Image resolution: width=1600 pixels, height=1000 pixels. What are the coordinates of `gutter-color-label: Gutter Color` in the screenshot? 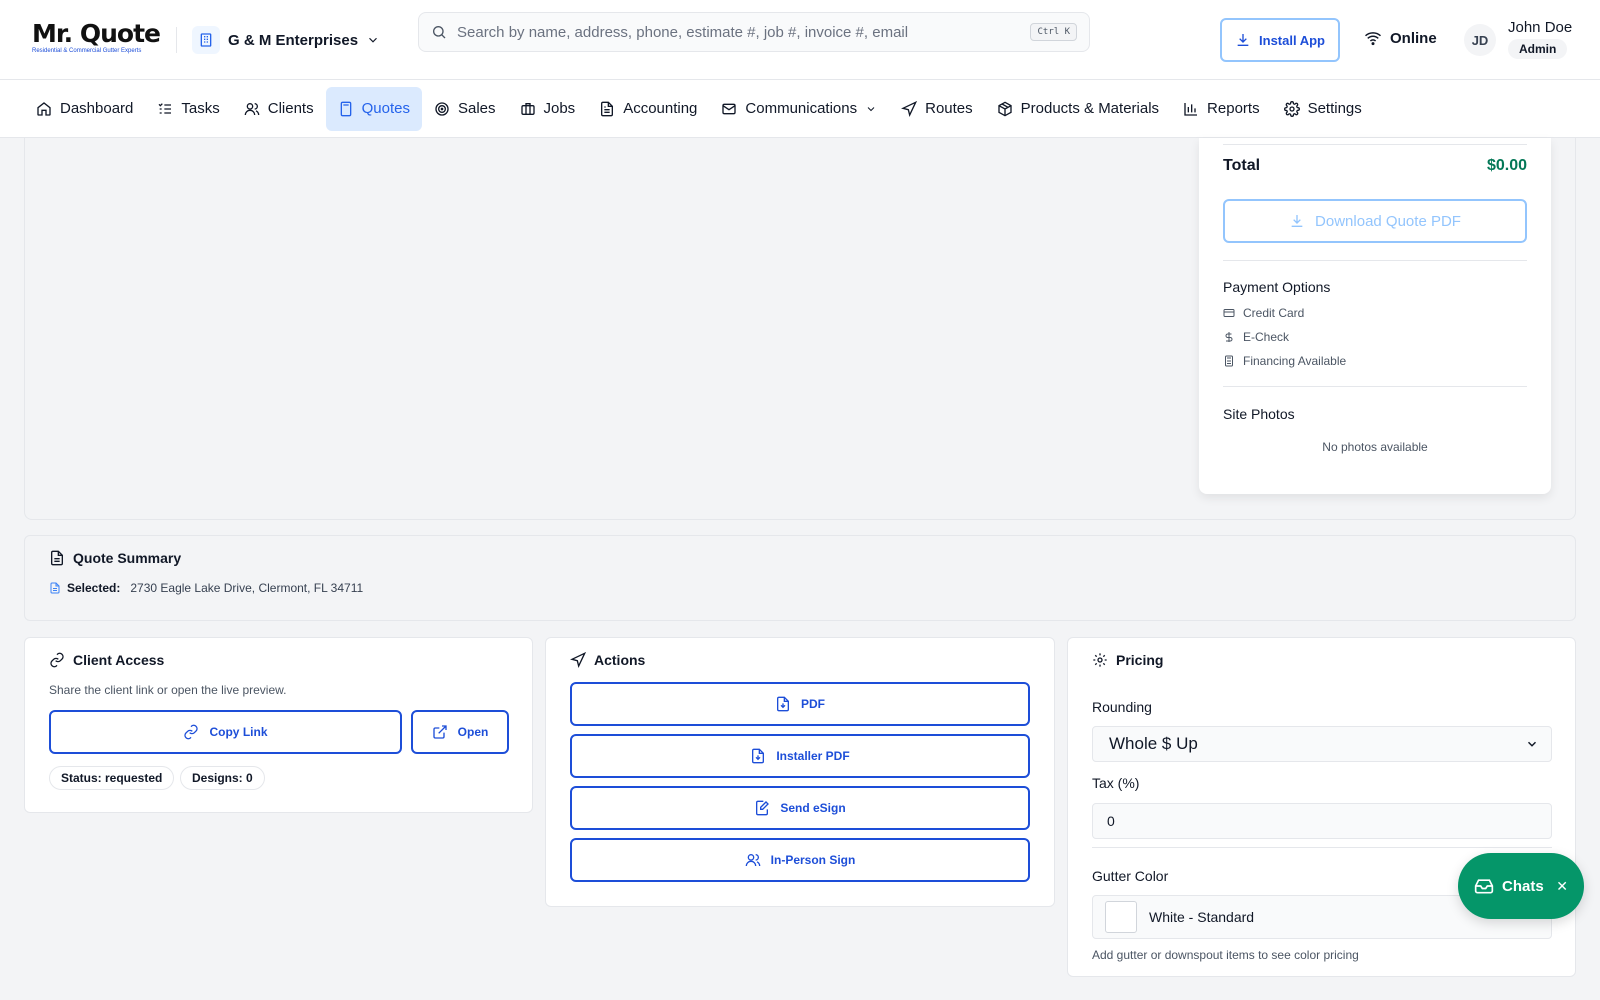 It's located at (1130, 876).